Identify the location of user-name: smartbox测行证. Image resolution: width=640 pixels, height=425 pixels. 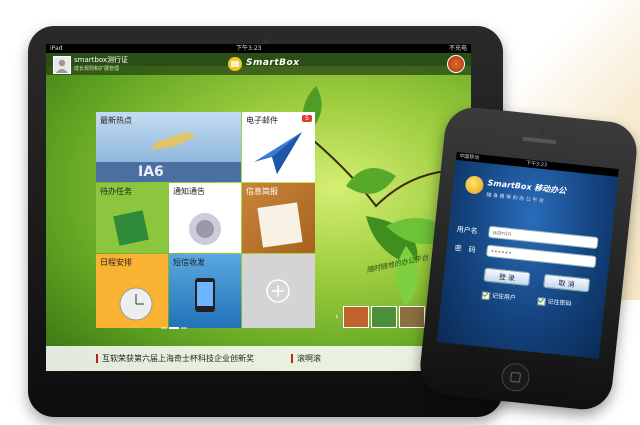
(101, 60).